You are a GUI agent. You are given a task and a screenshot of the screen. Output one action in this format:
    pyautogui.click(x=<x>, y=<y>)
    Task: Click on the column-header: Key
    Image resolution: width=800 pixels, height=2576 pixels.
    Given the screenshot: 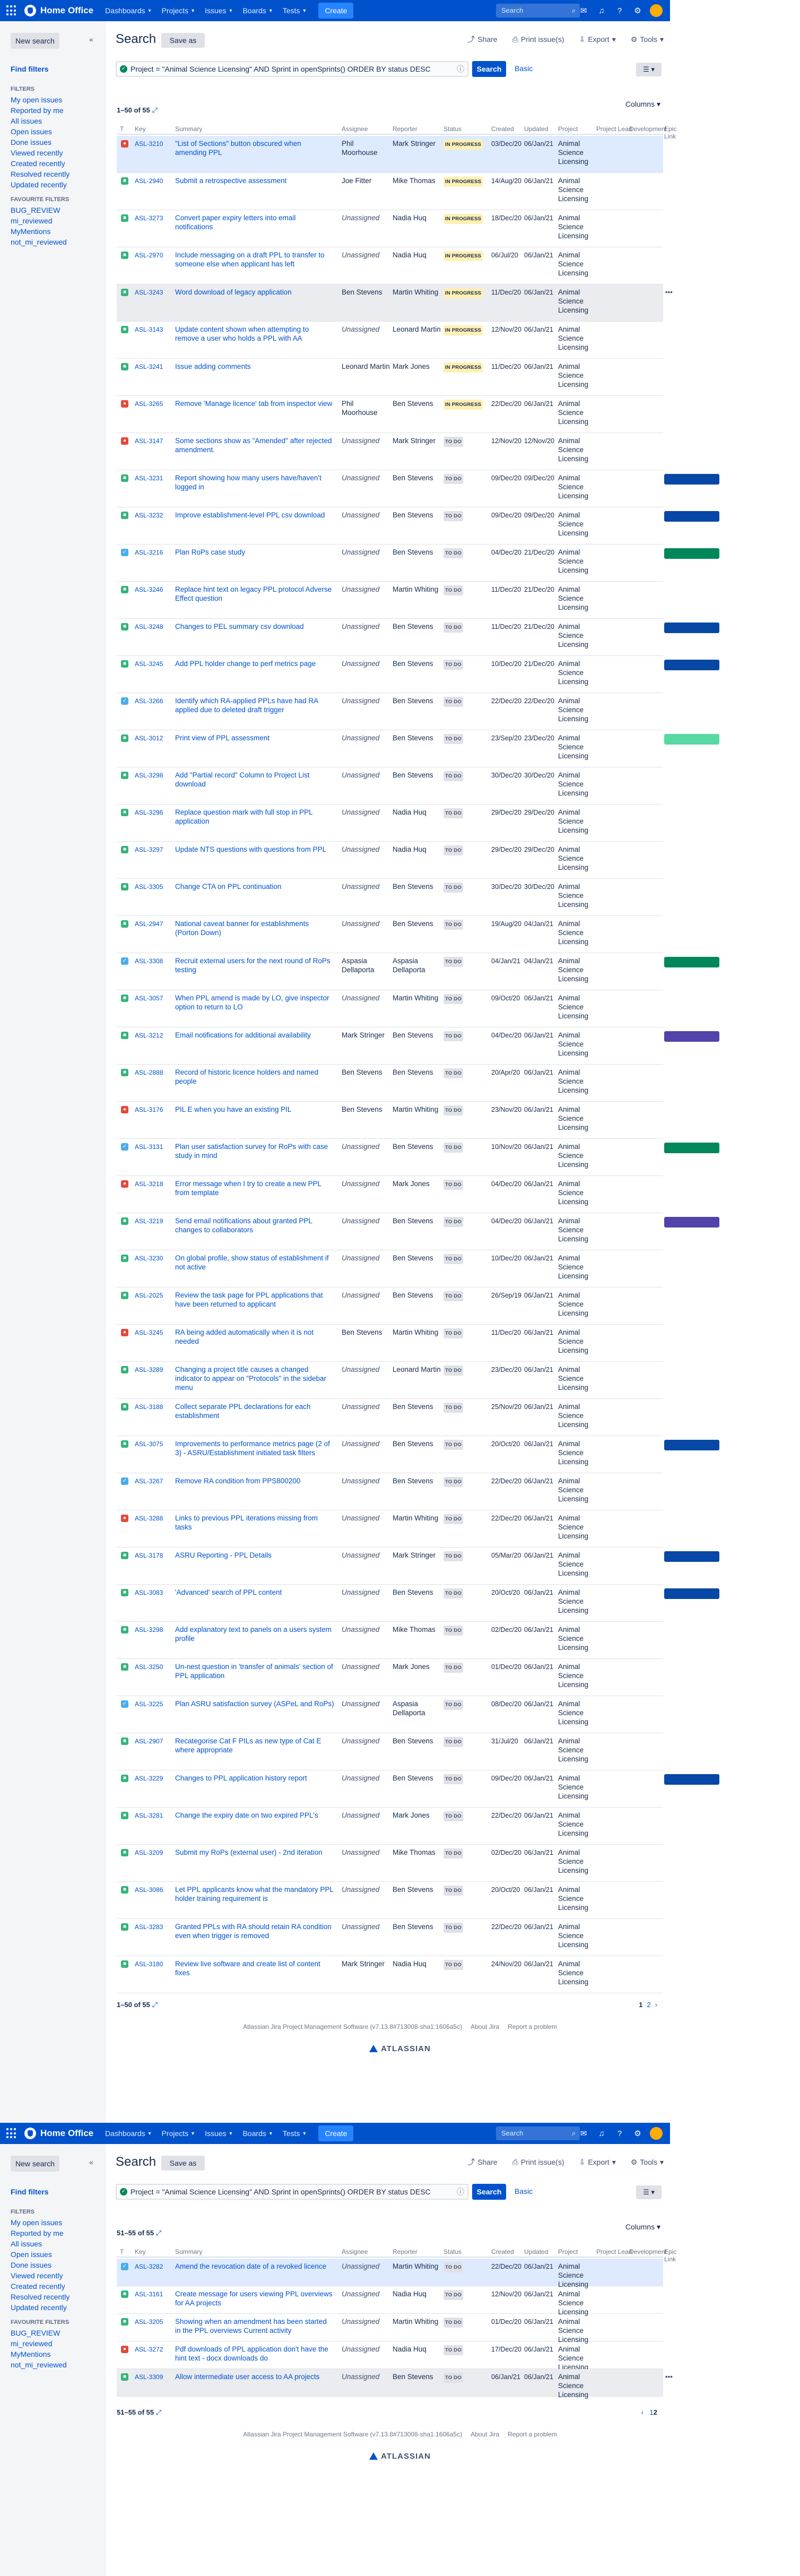 What is the action you would take?
    pyautogui.click(x=141, y=2251)
    